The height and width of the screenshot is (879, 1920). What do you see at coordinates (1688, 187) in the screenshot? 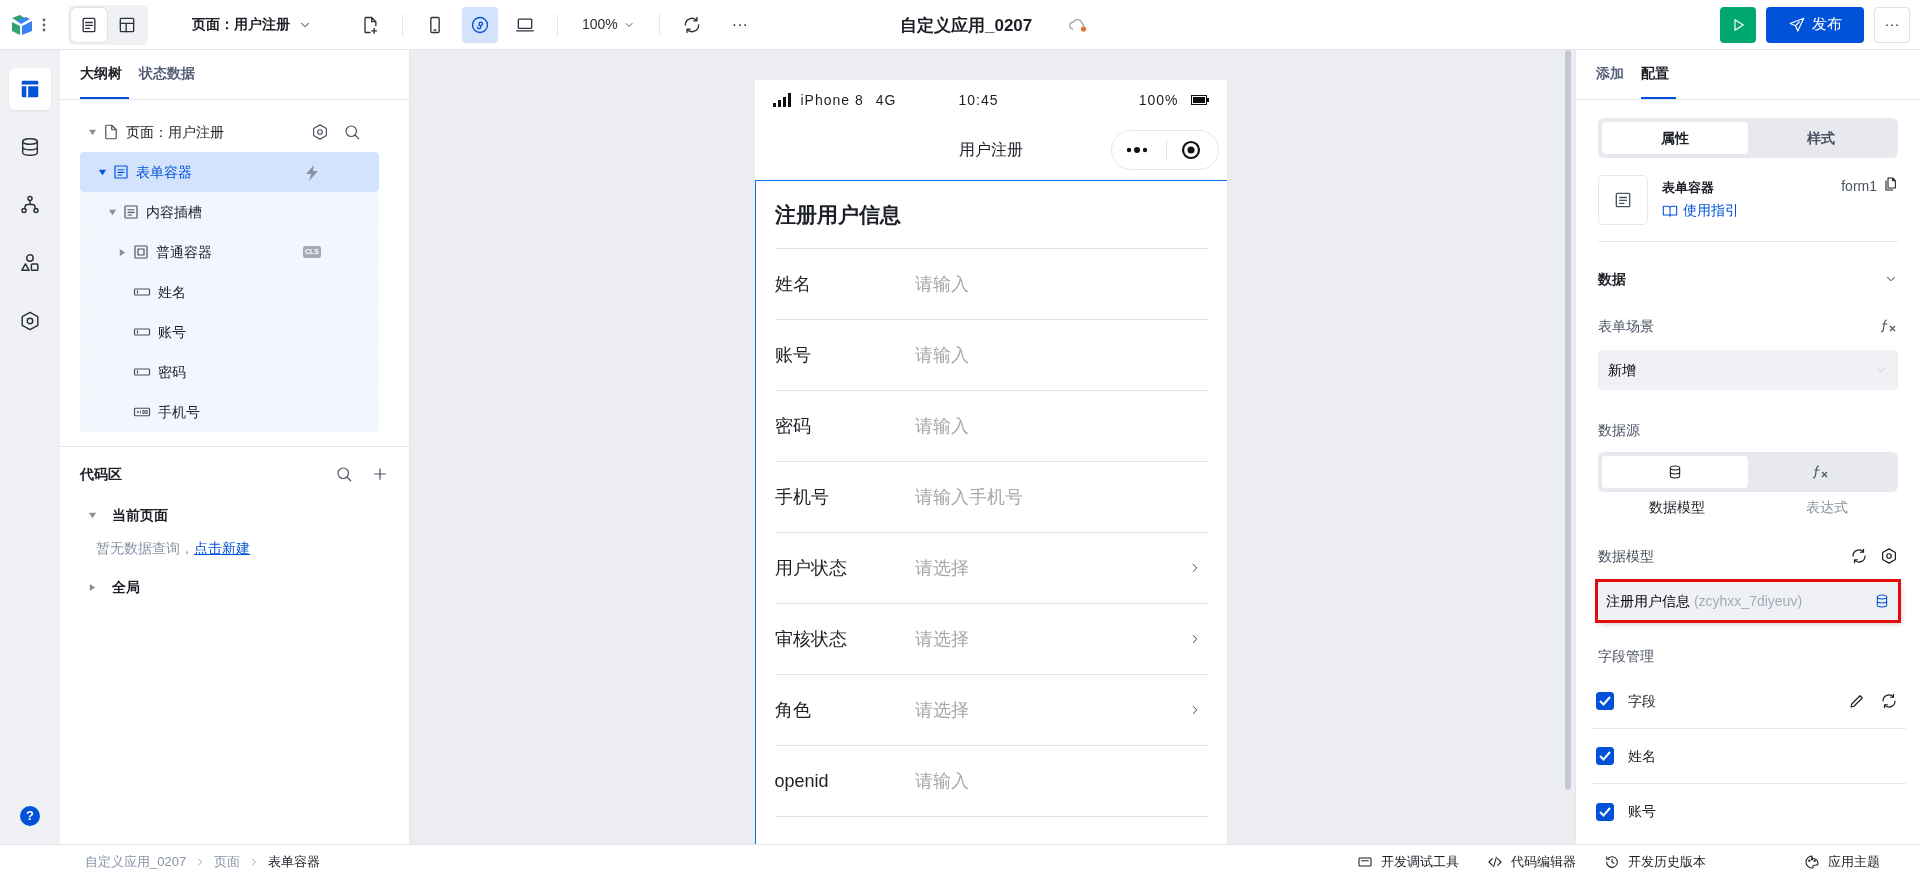
I see `component-name: 表单容器` at bounding box center [1688, 187].